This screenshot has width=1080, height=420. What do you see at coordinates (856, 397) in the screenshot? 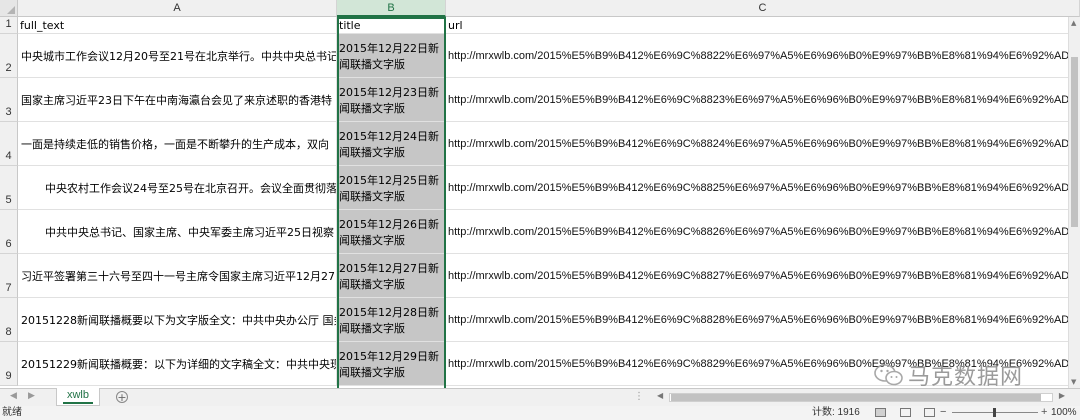
I see `horizontal-scroll-thumb` at bounding box center [856, 397].